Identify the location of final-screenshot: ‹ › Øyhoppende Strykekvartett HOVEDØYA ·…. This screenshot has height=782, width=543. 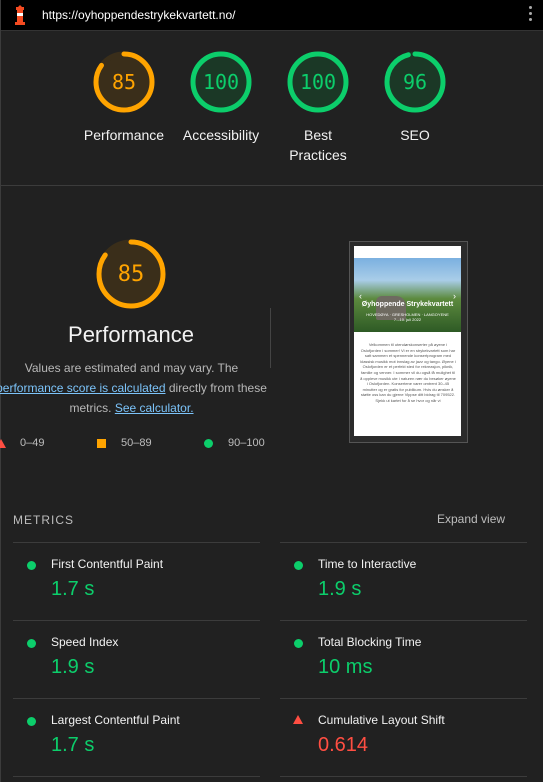
(408, 342).